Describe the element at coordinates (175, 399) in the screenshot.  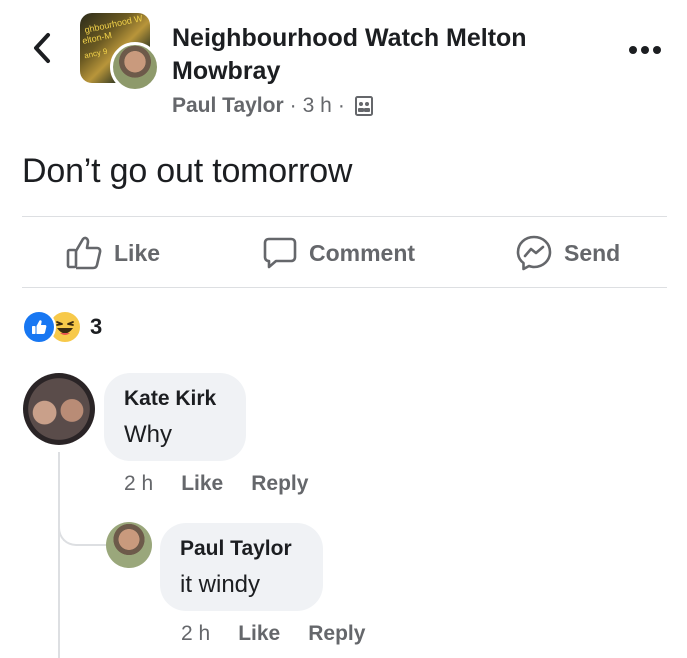
I see `commenter-name: Kate Kirk` at that location.